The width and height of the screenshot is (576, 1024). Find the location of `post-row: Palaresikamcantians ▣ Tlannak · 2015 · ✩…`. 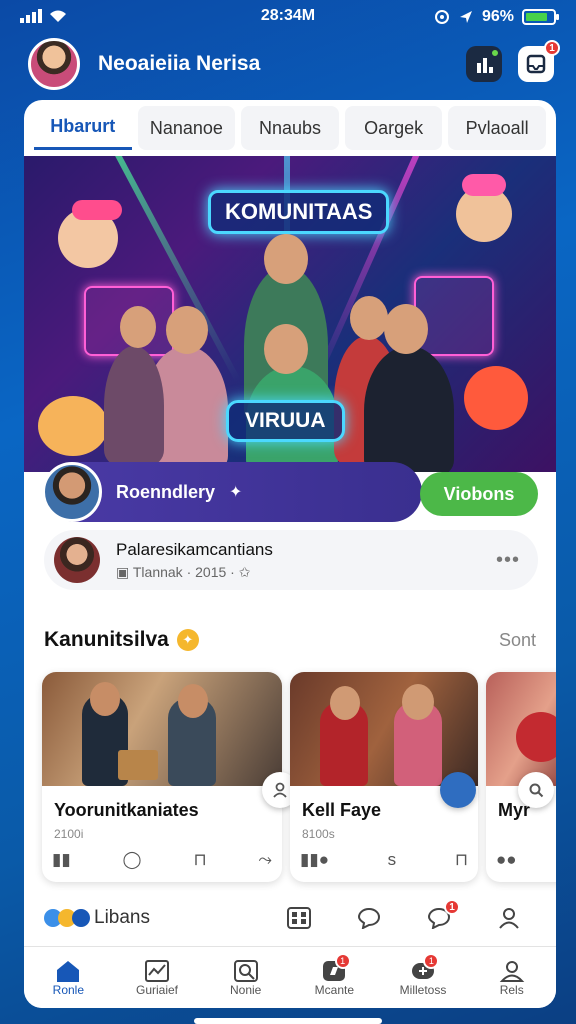

post-row: Palaresikamcantians ▣ Tlannak · 2015 · ✩… is located at coordinates (291, 560).